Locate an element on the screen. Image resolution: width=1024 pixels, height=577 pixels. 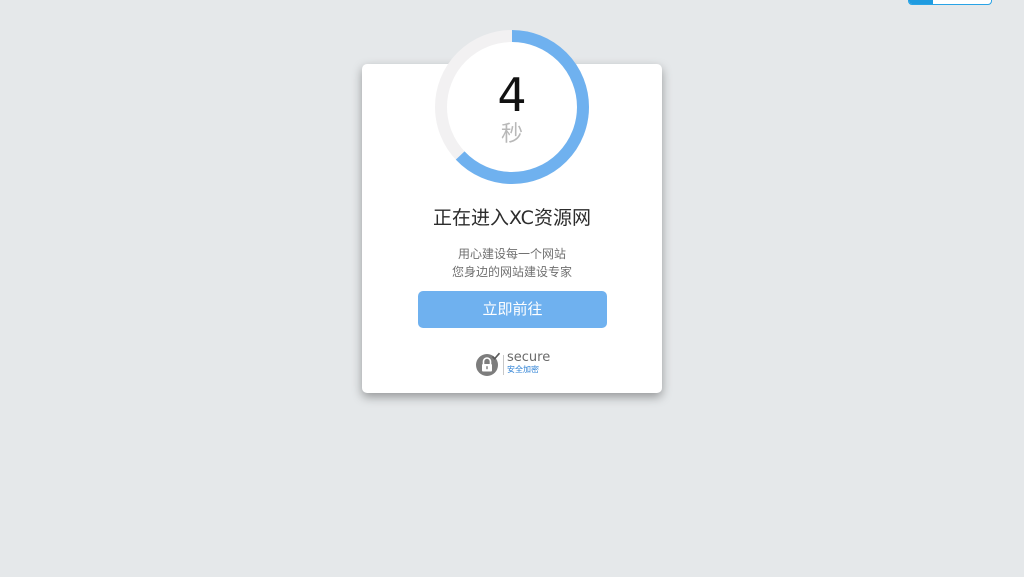
secure-badge: secure 安全加密 is located at coordinates (520, 364).